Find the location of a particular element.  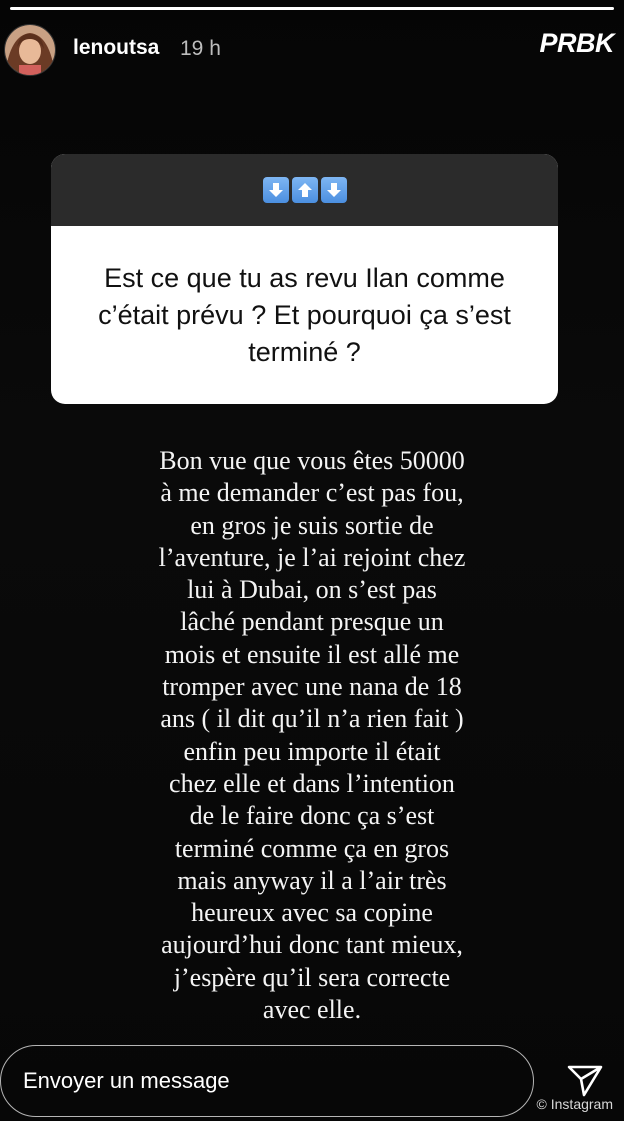

username: lenoutsa is located at coordinates (116, 48).